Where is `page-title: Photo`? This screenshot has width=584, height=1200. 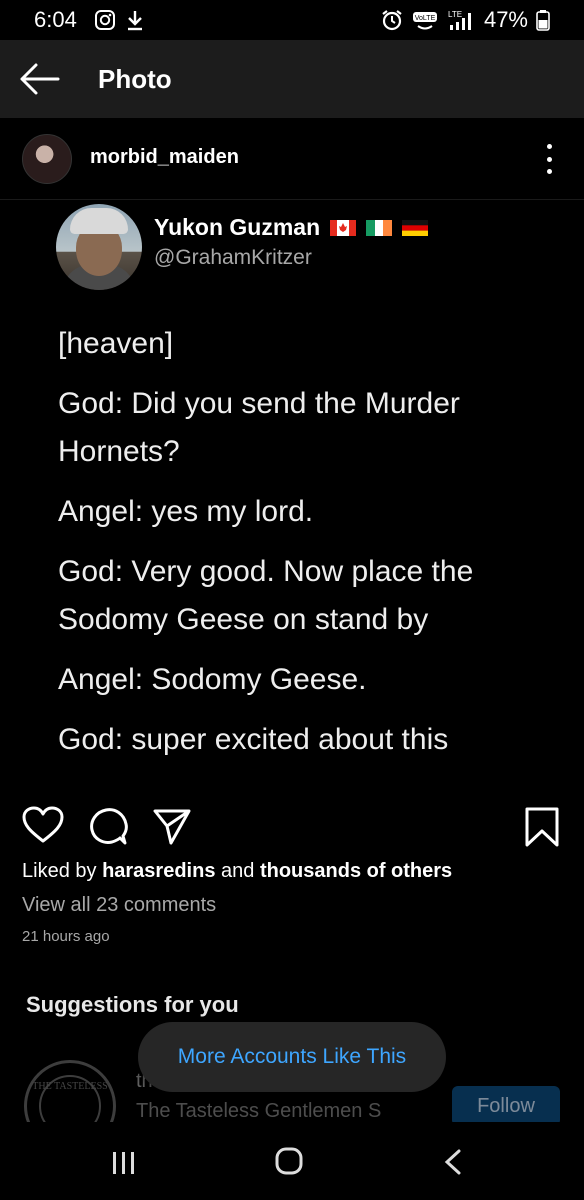 page-title: Photo is located at coordinates (135, 79).